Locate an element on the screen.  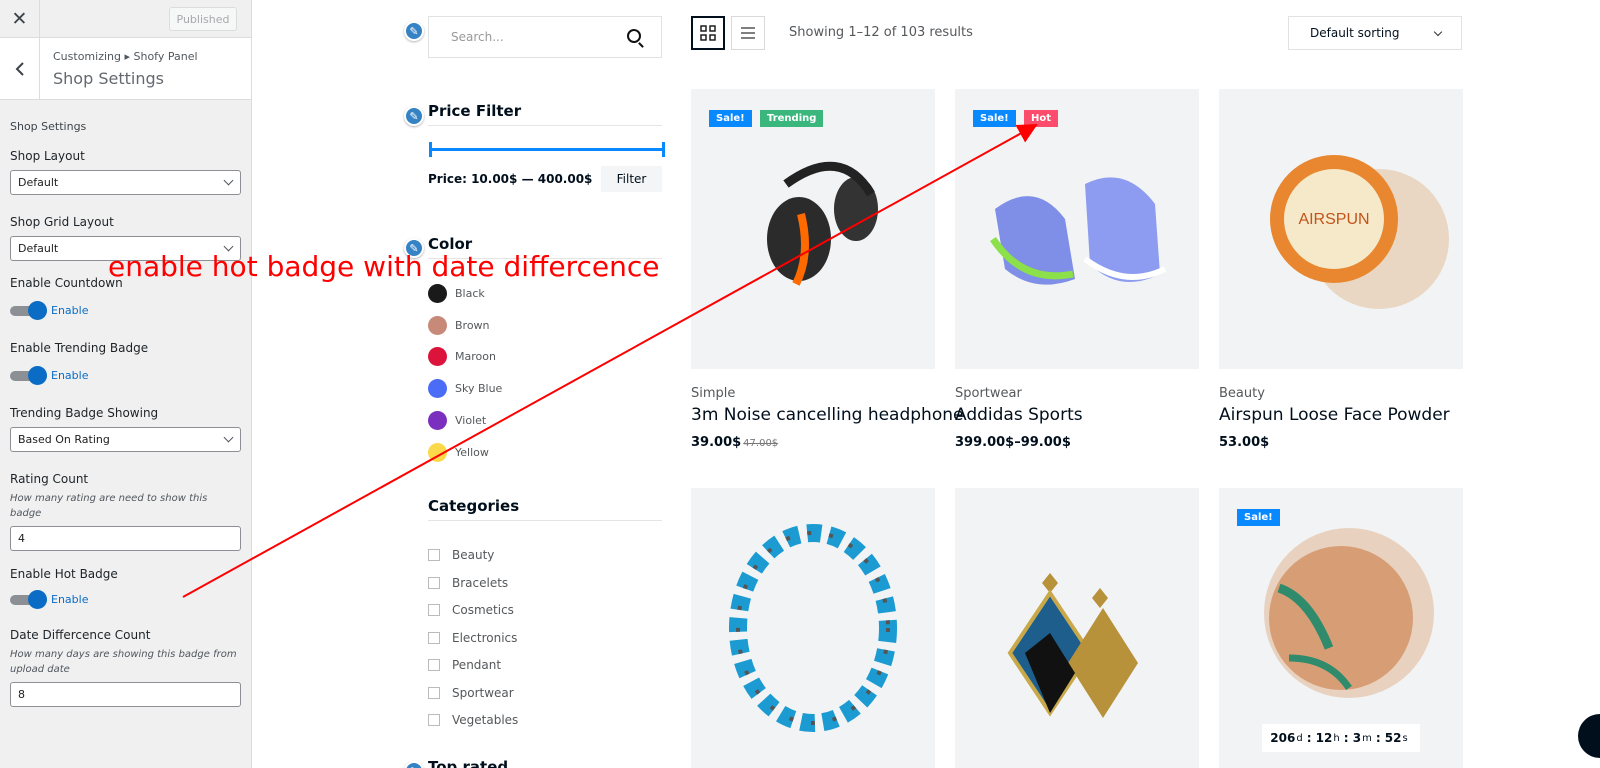
category-label: Vegetables is located at coordinates (485, 720).